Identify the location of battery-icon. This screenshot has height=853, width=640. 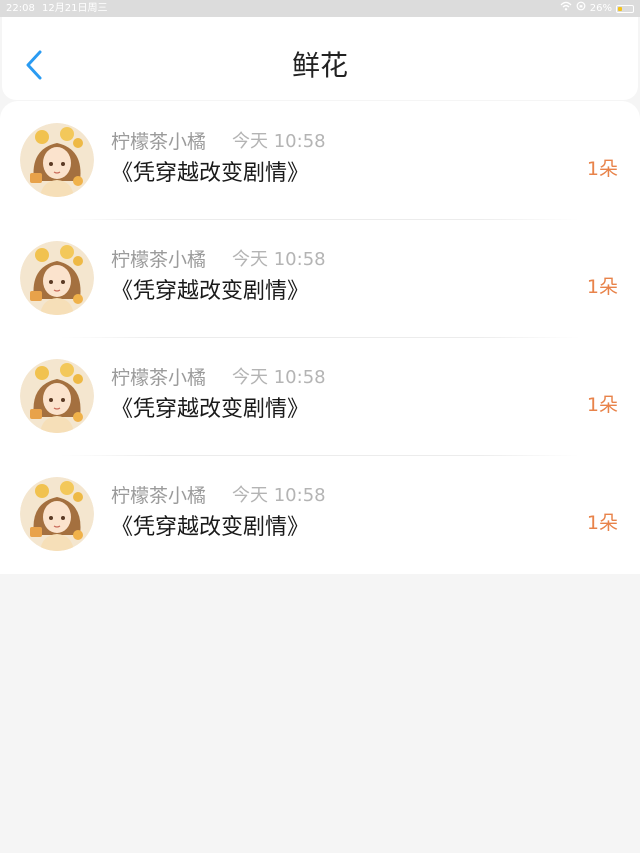
(625, 8).